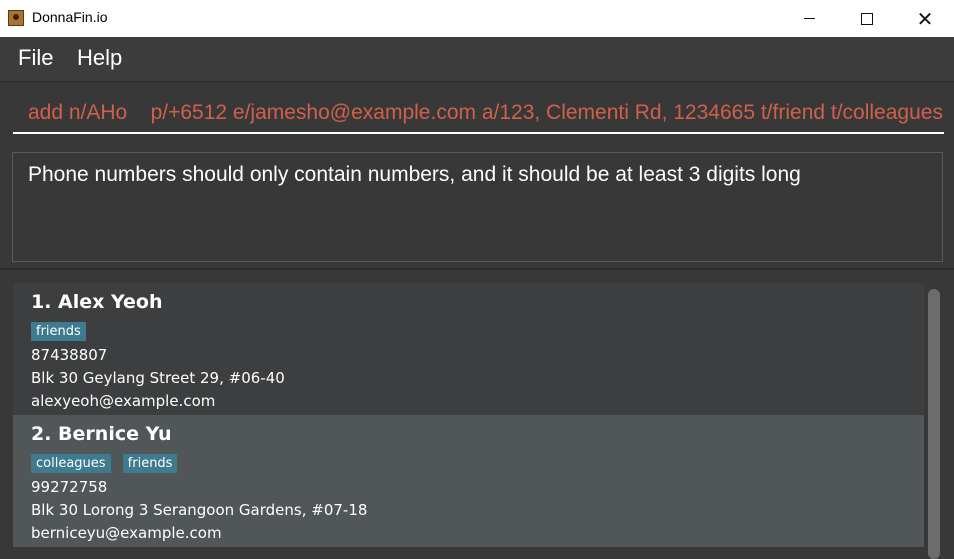 This screenshot has height=559, width=954. What do you see at coordinates (101, 434) in the screenshot?
I see `person-name: 2. Bernice Yu` at bounding box center [101, 434].